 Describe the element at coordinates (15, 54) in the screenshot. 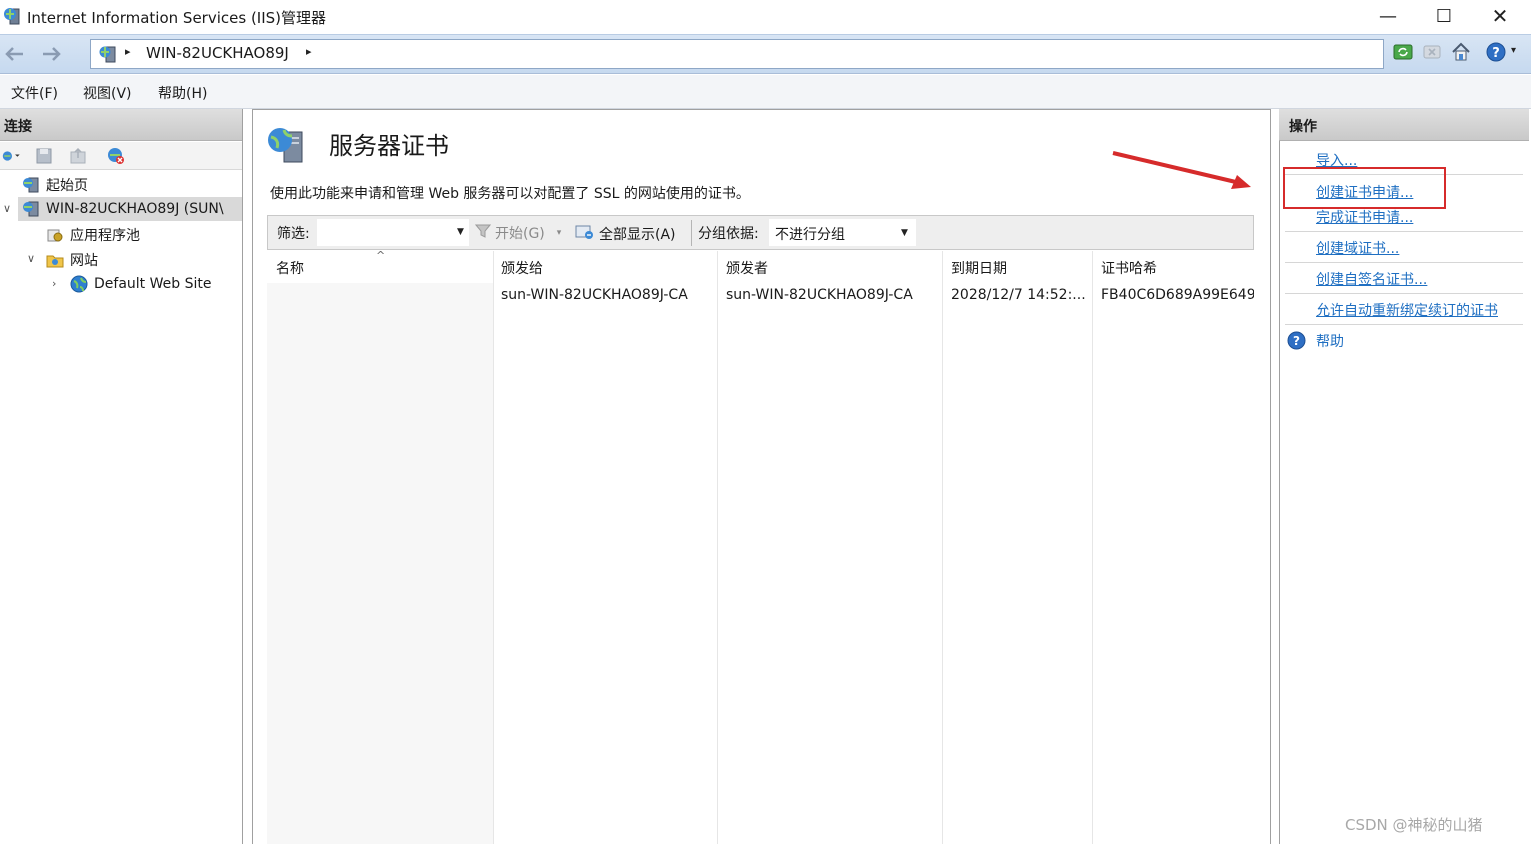

I see `back-arrow-icon` at that location.